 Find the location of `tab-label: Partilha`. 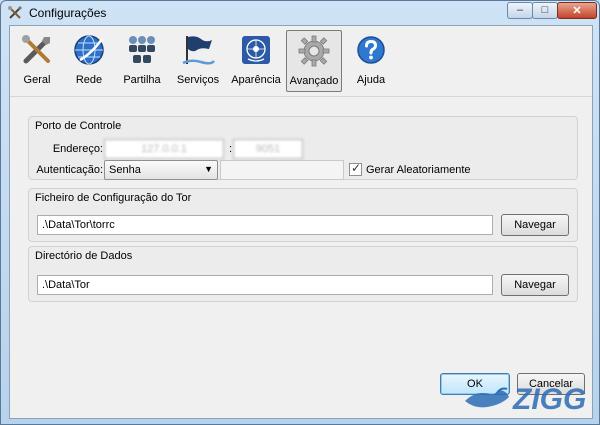

tab-label: Partilha is located at coordinates (142, 80).